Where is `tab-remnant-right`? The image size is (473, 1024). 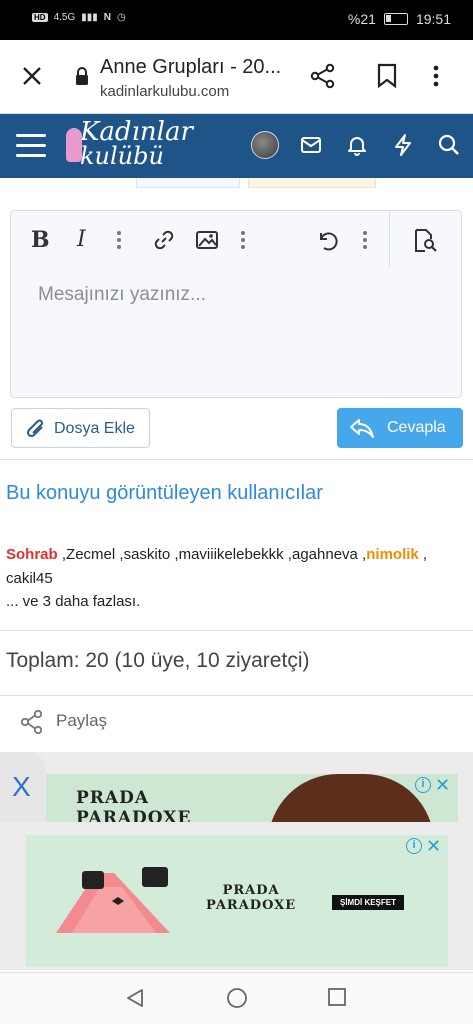
tab-remnant-right is located at coordinates (312, 183).